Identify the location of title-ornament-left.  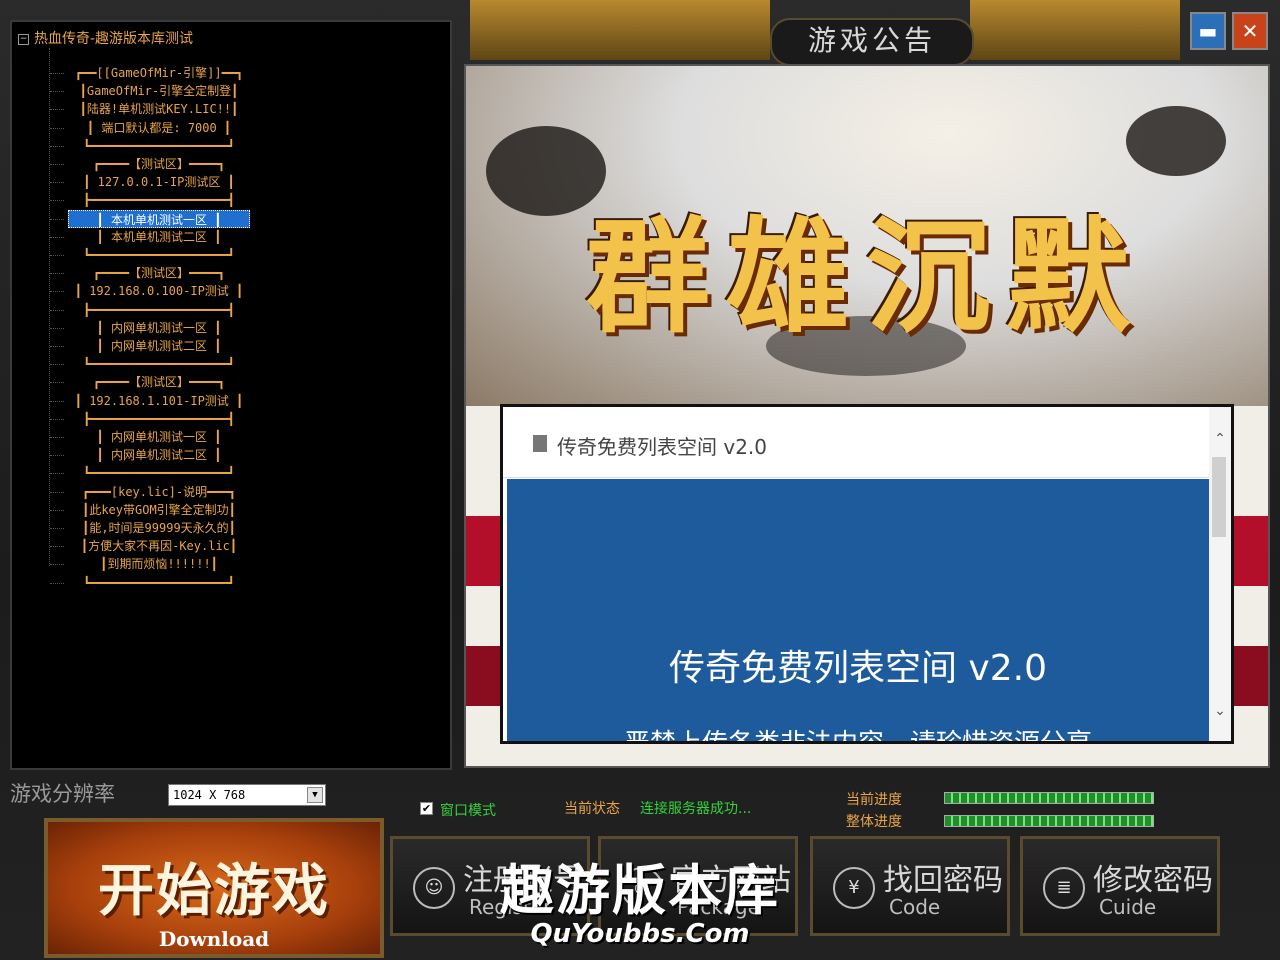
(620, 30).